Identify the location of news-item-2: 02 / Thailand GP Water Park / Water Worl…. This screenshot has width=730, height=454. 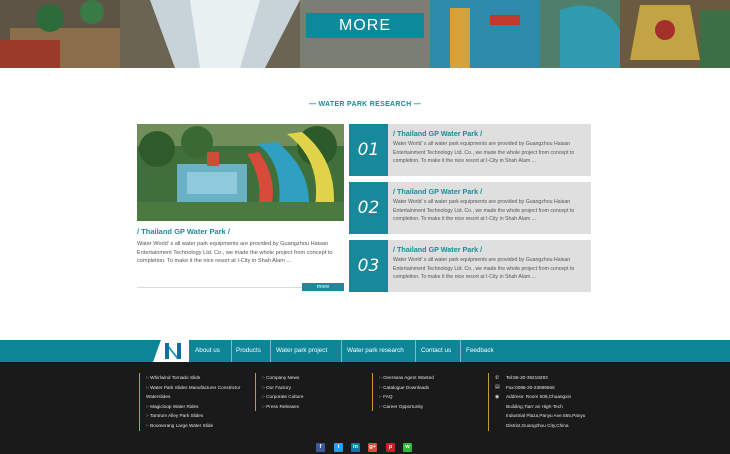
(470, 208).